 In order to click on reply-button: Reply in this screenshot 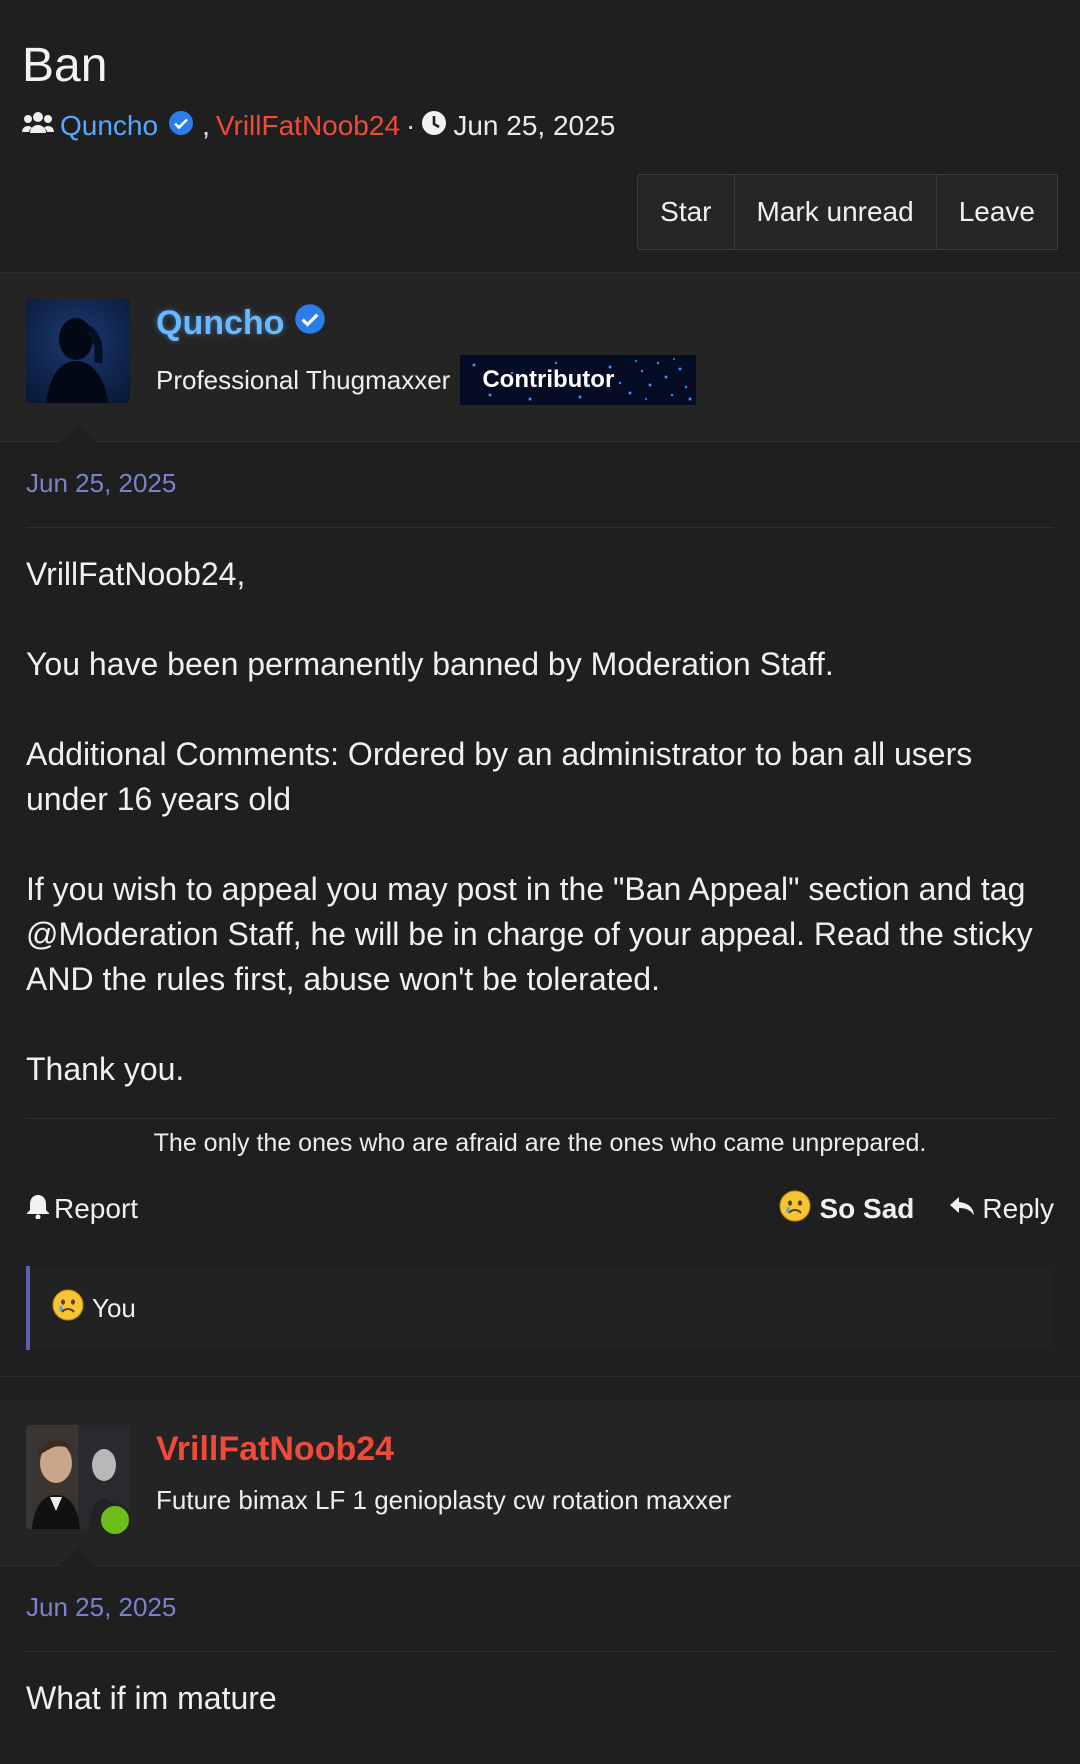, I will do `click(1001, 1209)`.